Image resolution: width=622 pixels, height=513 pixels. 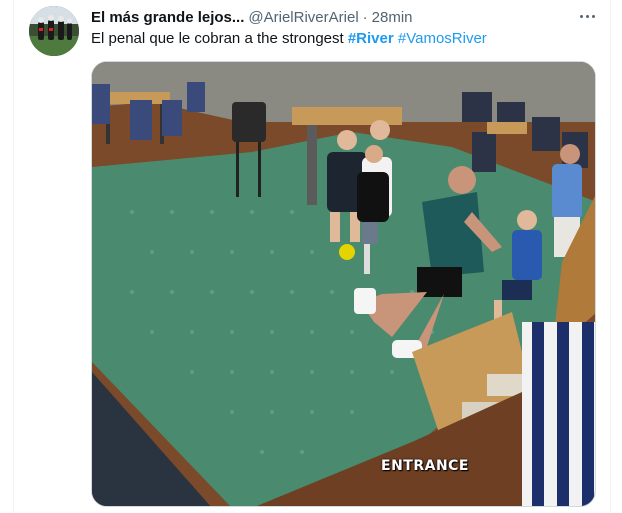 What do you see at coordinates (588, 17) in the screenshot?
I see `more-horizontal-icon` at bounding box center [588, 17].